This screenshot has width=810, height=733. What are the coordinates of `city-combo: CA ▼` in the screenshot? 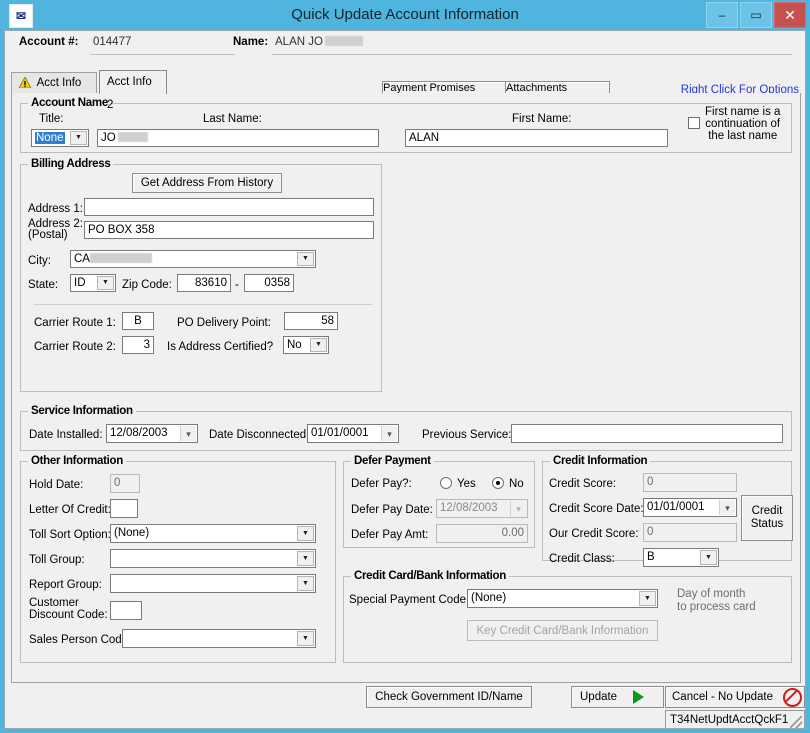 It's located at (193, 259).